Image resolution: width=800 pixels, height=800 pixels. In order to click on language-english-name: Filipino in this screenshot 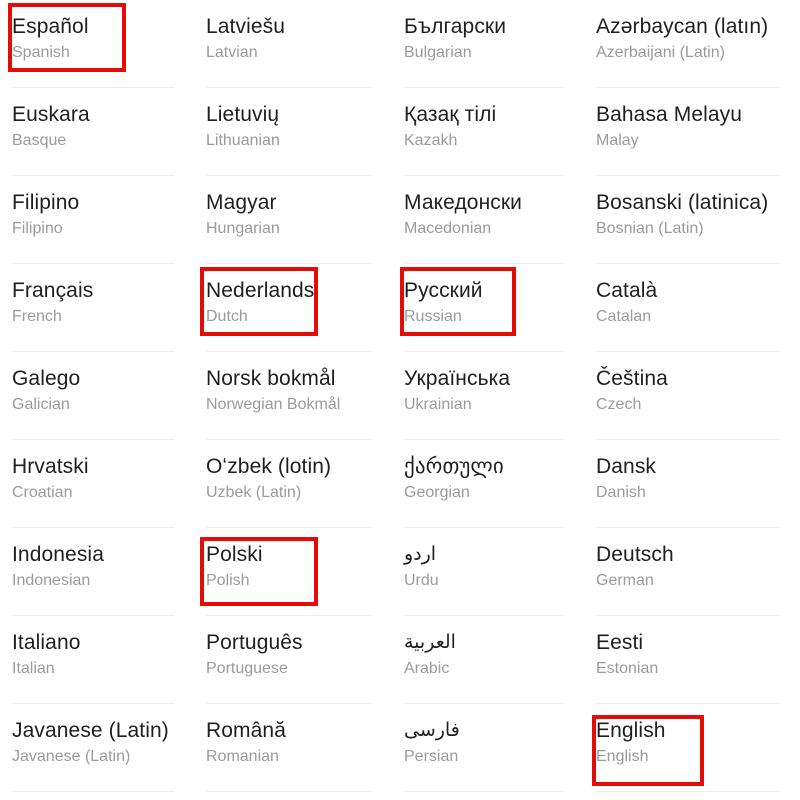, I will do `click(37, 228)`.